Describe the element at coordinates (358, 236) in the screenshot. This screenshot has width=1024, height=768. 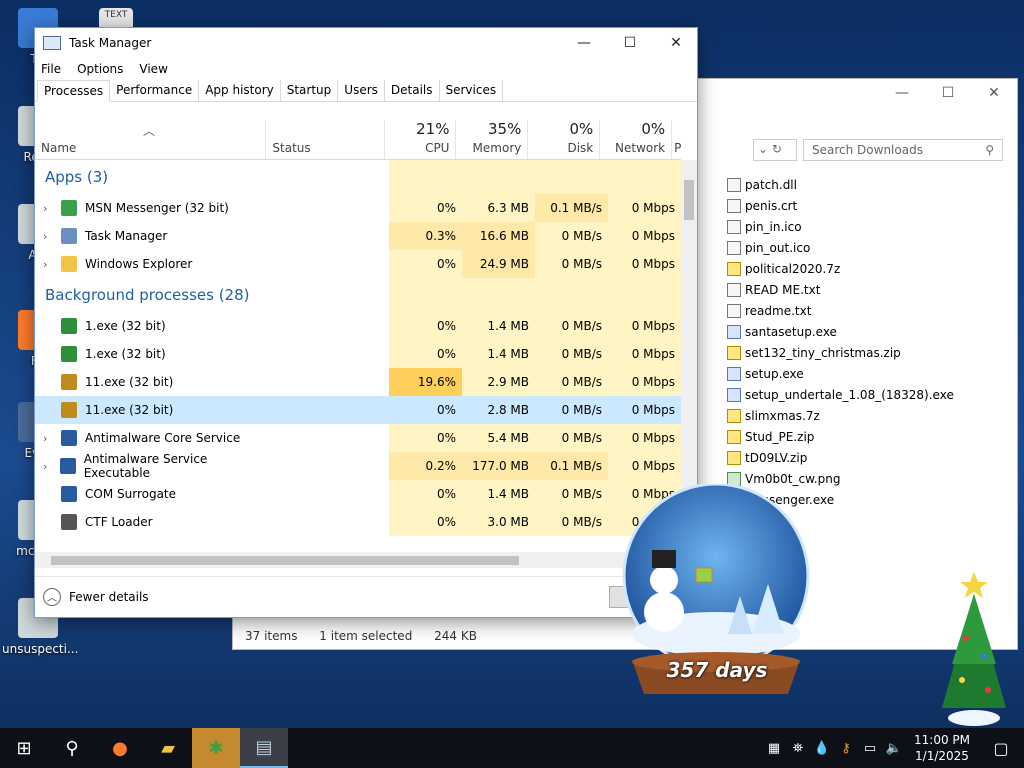
I see `process-row: › Task Manager 0.3% 16.6 MB 0 MB/s 0 Mbps` at that location.